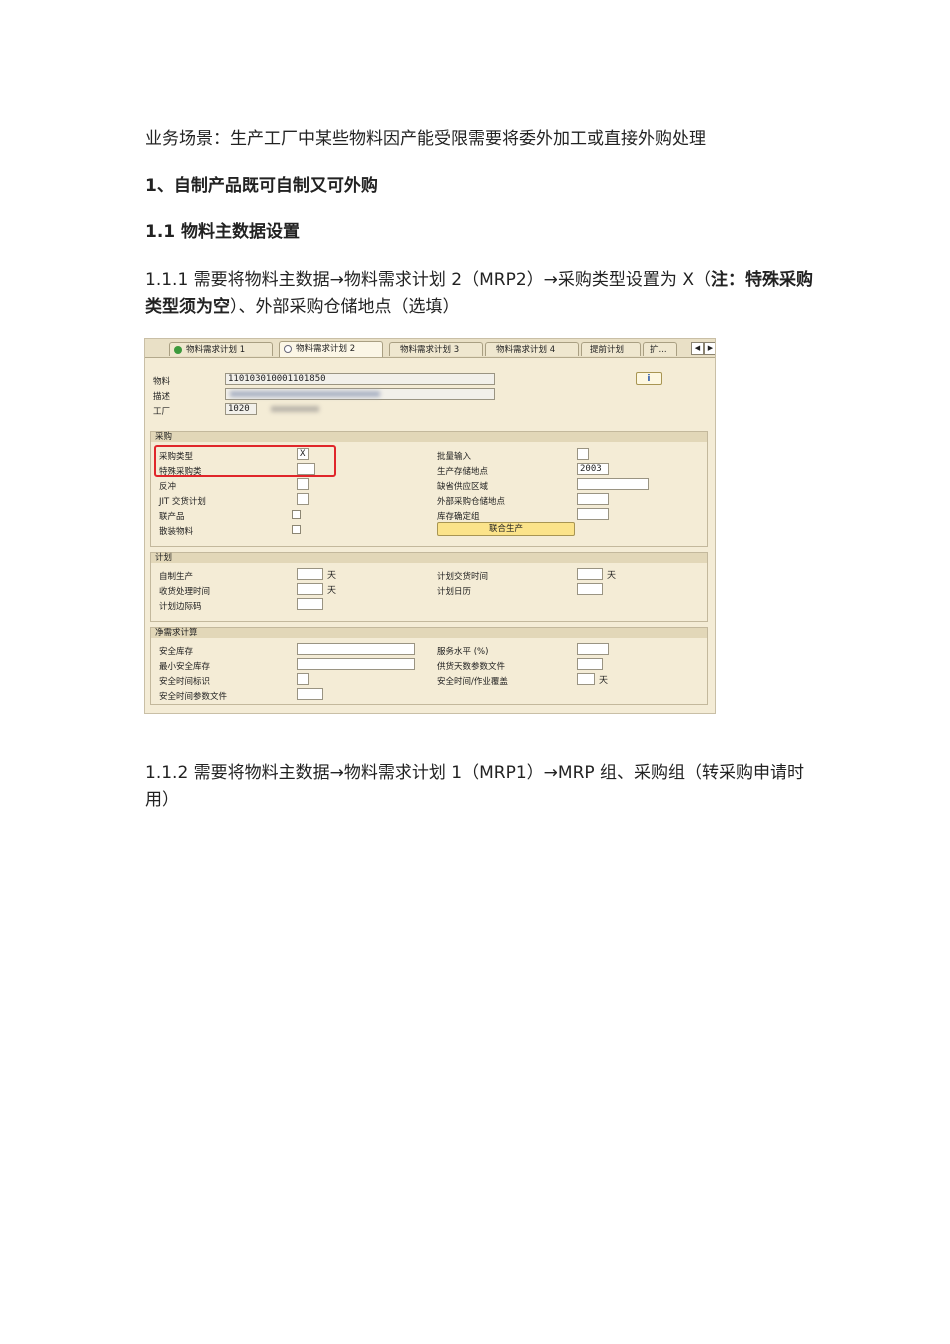 This screenshot has height=1344, width=950. Describe the element at coordinates (303, 484) in the screenshot. I see `backflush-field` at that location.